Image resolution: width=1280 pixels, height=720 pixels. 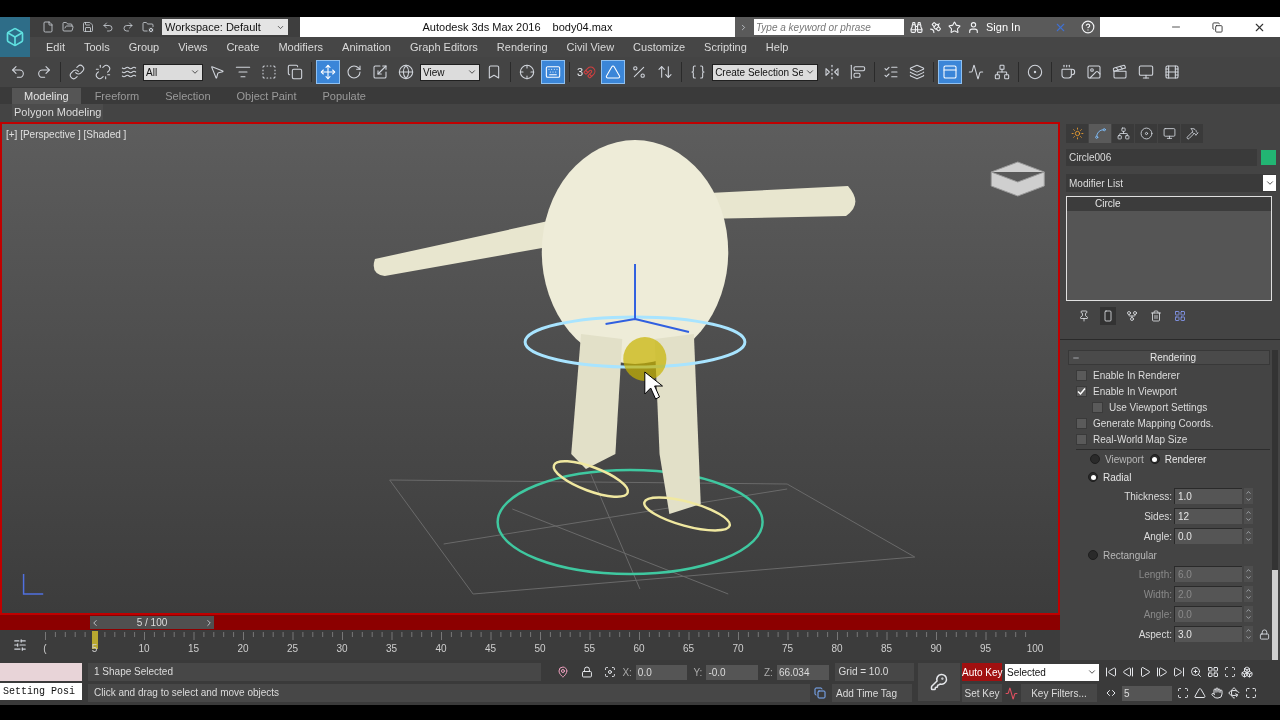 What do you see at coordinates (46, 96) in the screenshot?
I see `ribbon-tab: Modeling` at bounding box center [46, 96].